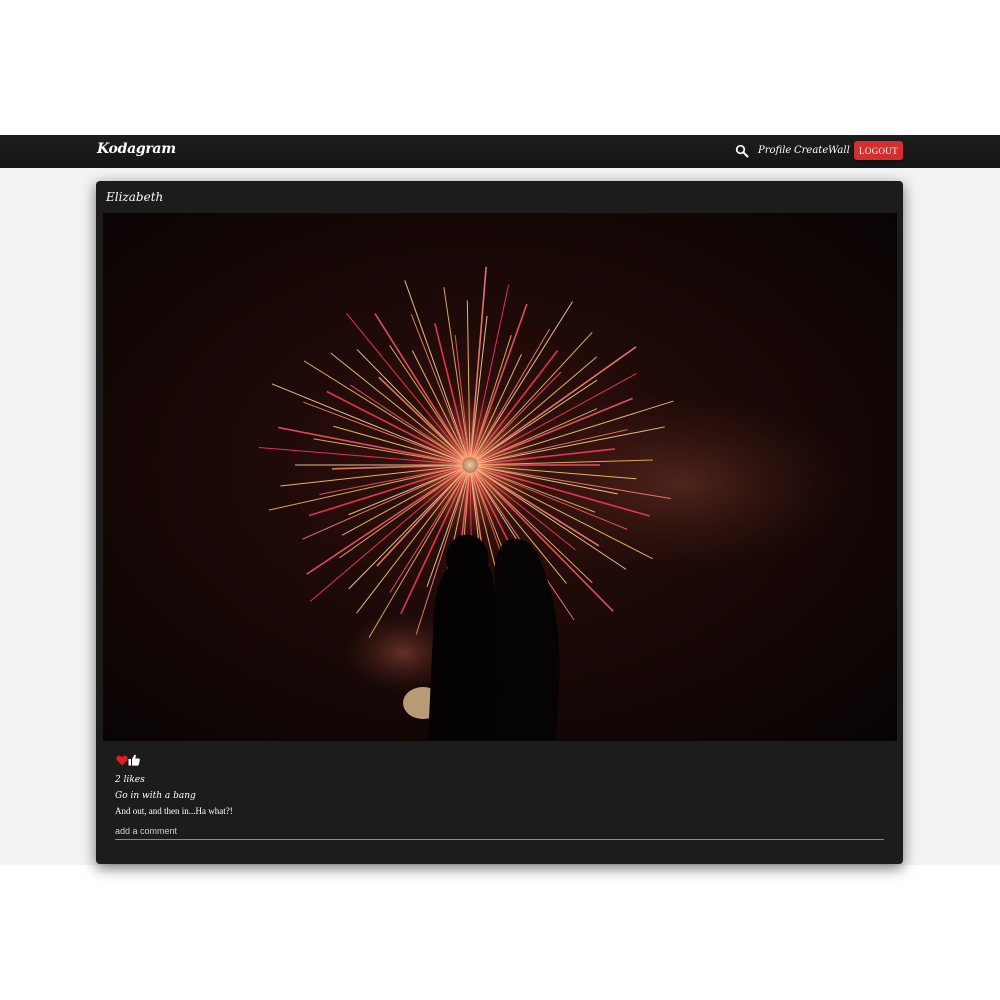 Image resolution: width=1000 pixels, height=1000 pixels. Describe the element at coordinates (155, 796) in the screenshot. I see `post-title: Go in with a bang` at that location.